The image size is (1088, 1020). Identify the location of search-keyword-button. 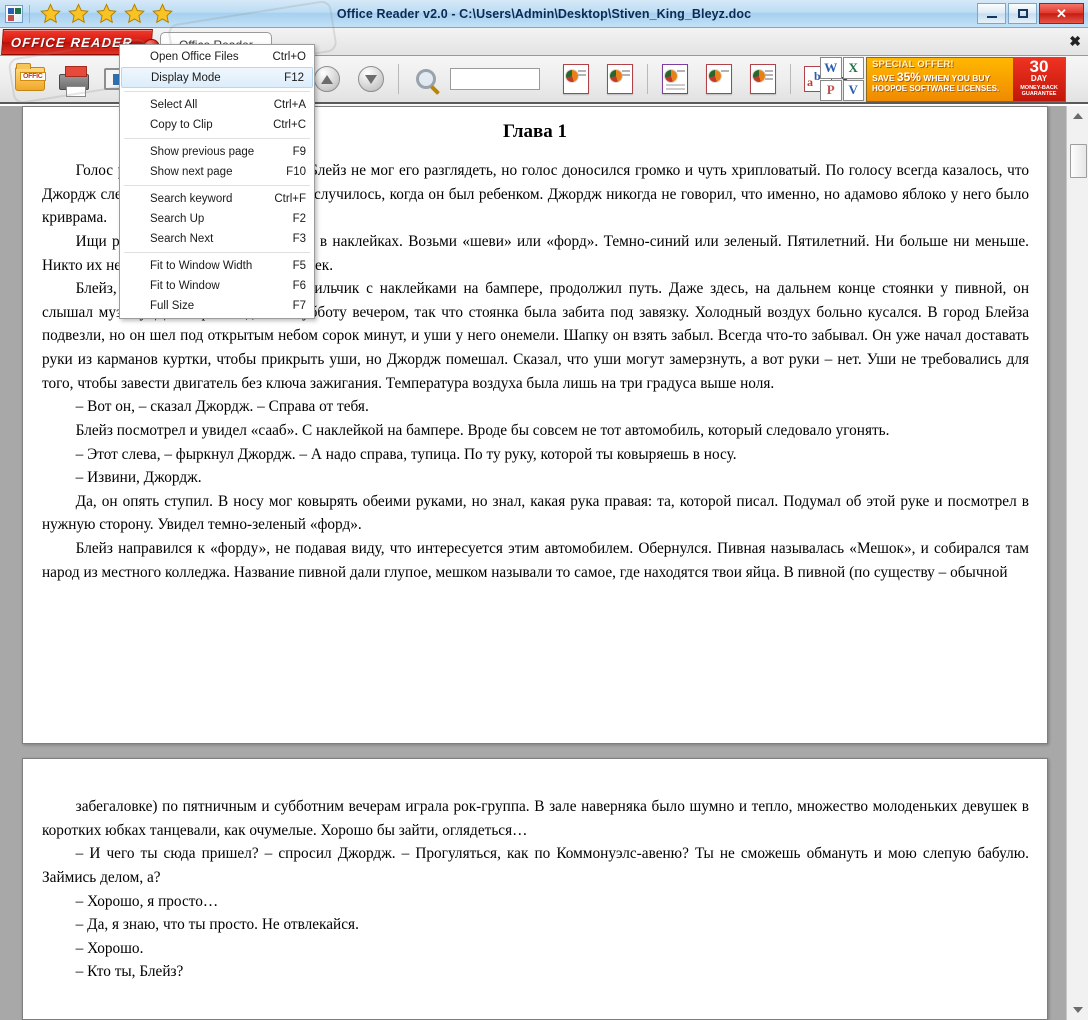
(426, 79).